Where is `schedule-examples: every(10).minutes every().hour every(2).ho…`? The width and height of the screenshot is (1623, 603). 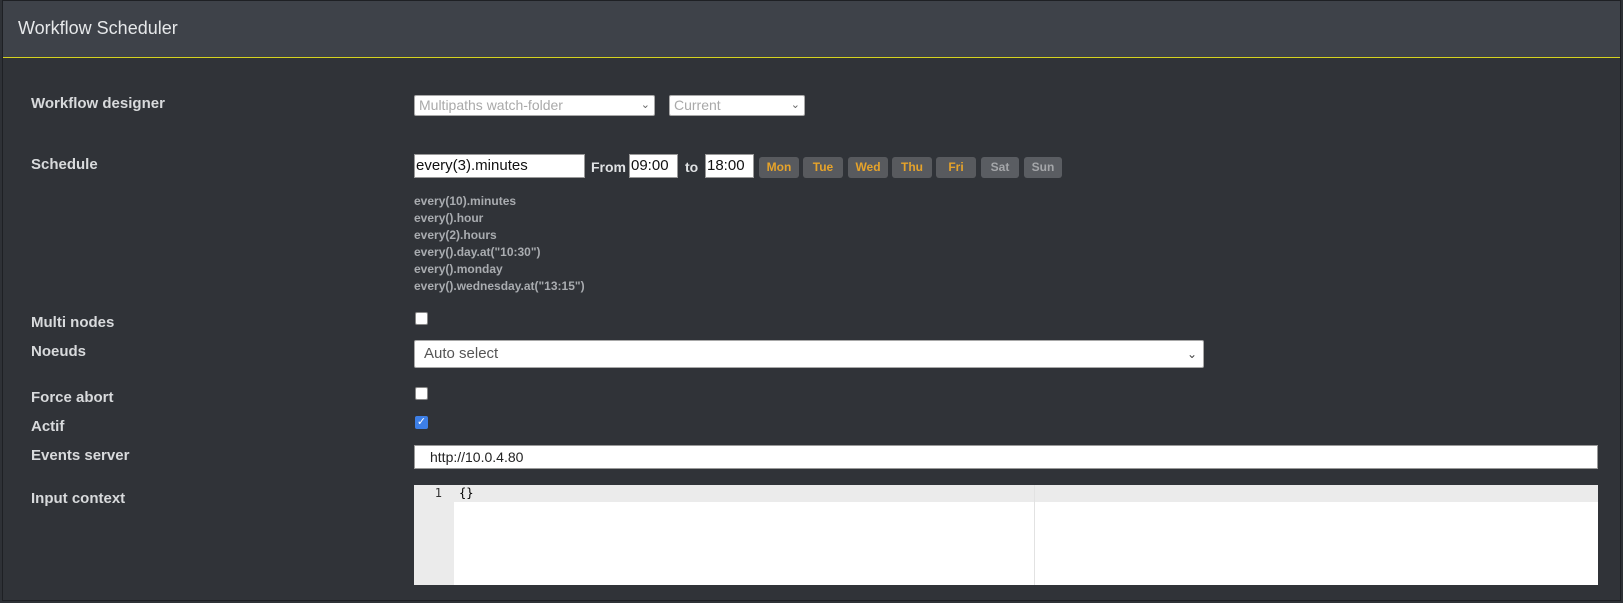 schedule-examples: every(10).minutes every().hour every(2).ho… is located at coordinates (499, 244).